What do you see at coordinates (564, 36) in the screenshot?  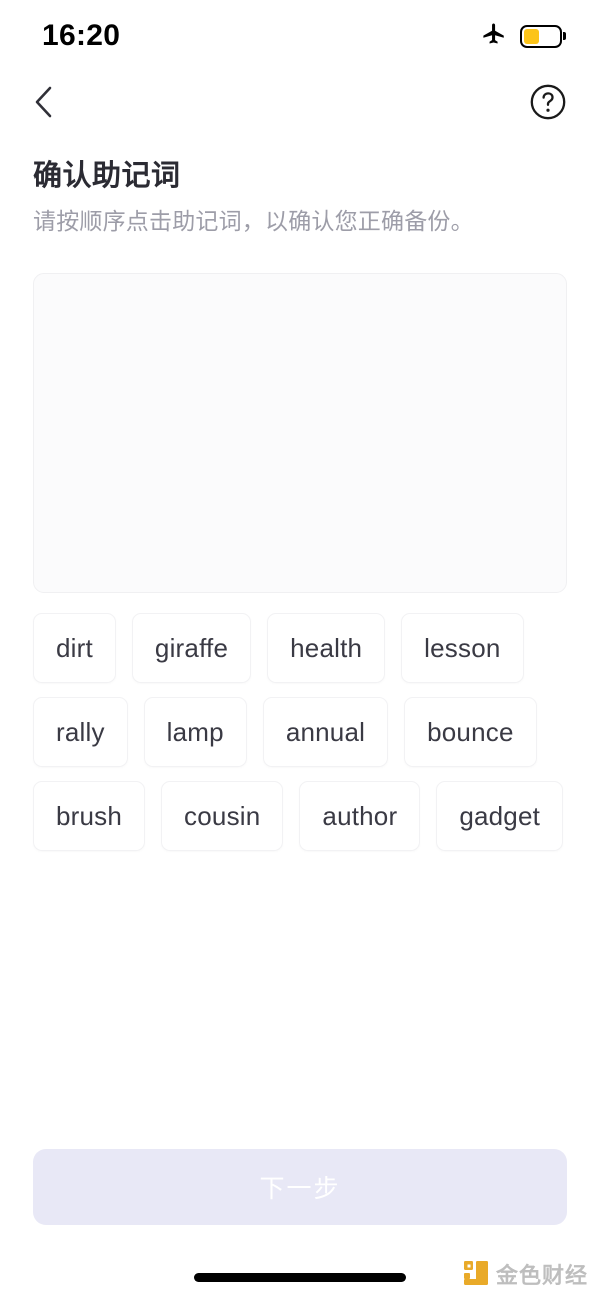 I see `battery-cap` at bounding box center [564, 36].